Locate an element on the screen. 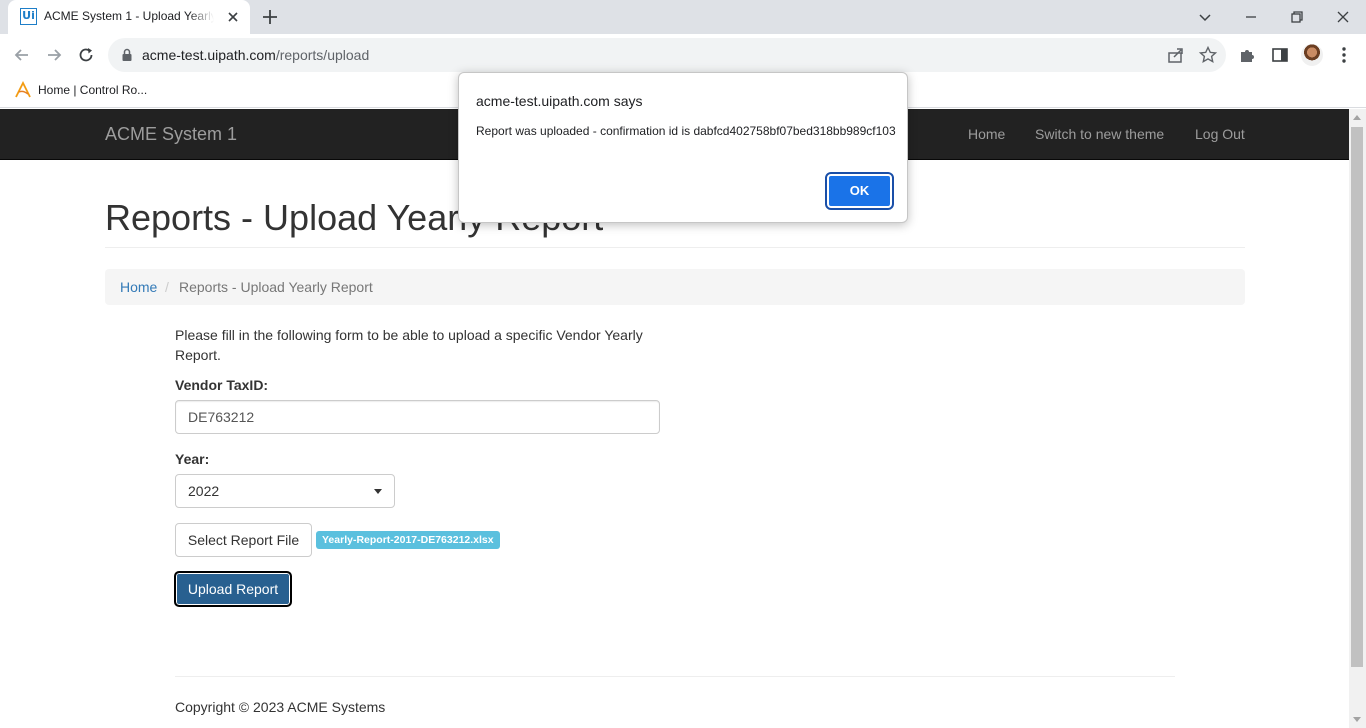  select-report-file-button: Select Report File is located at coordinates (243, 540).